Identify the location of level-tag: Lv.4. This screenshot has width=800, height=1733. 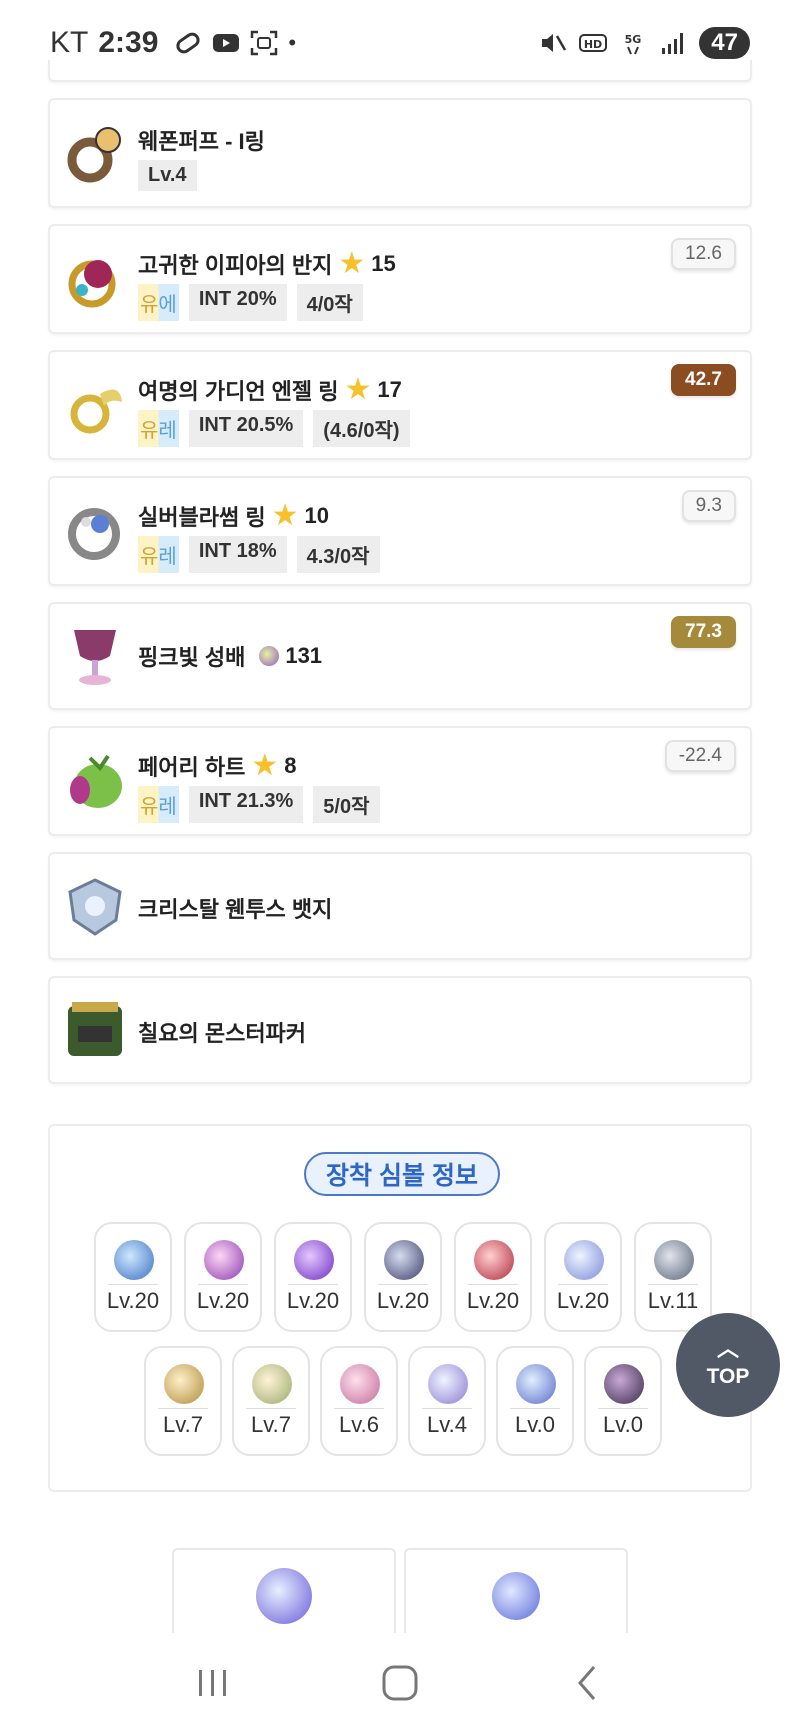
(167, 175).